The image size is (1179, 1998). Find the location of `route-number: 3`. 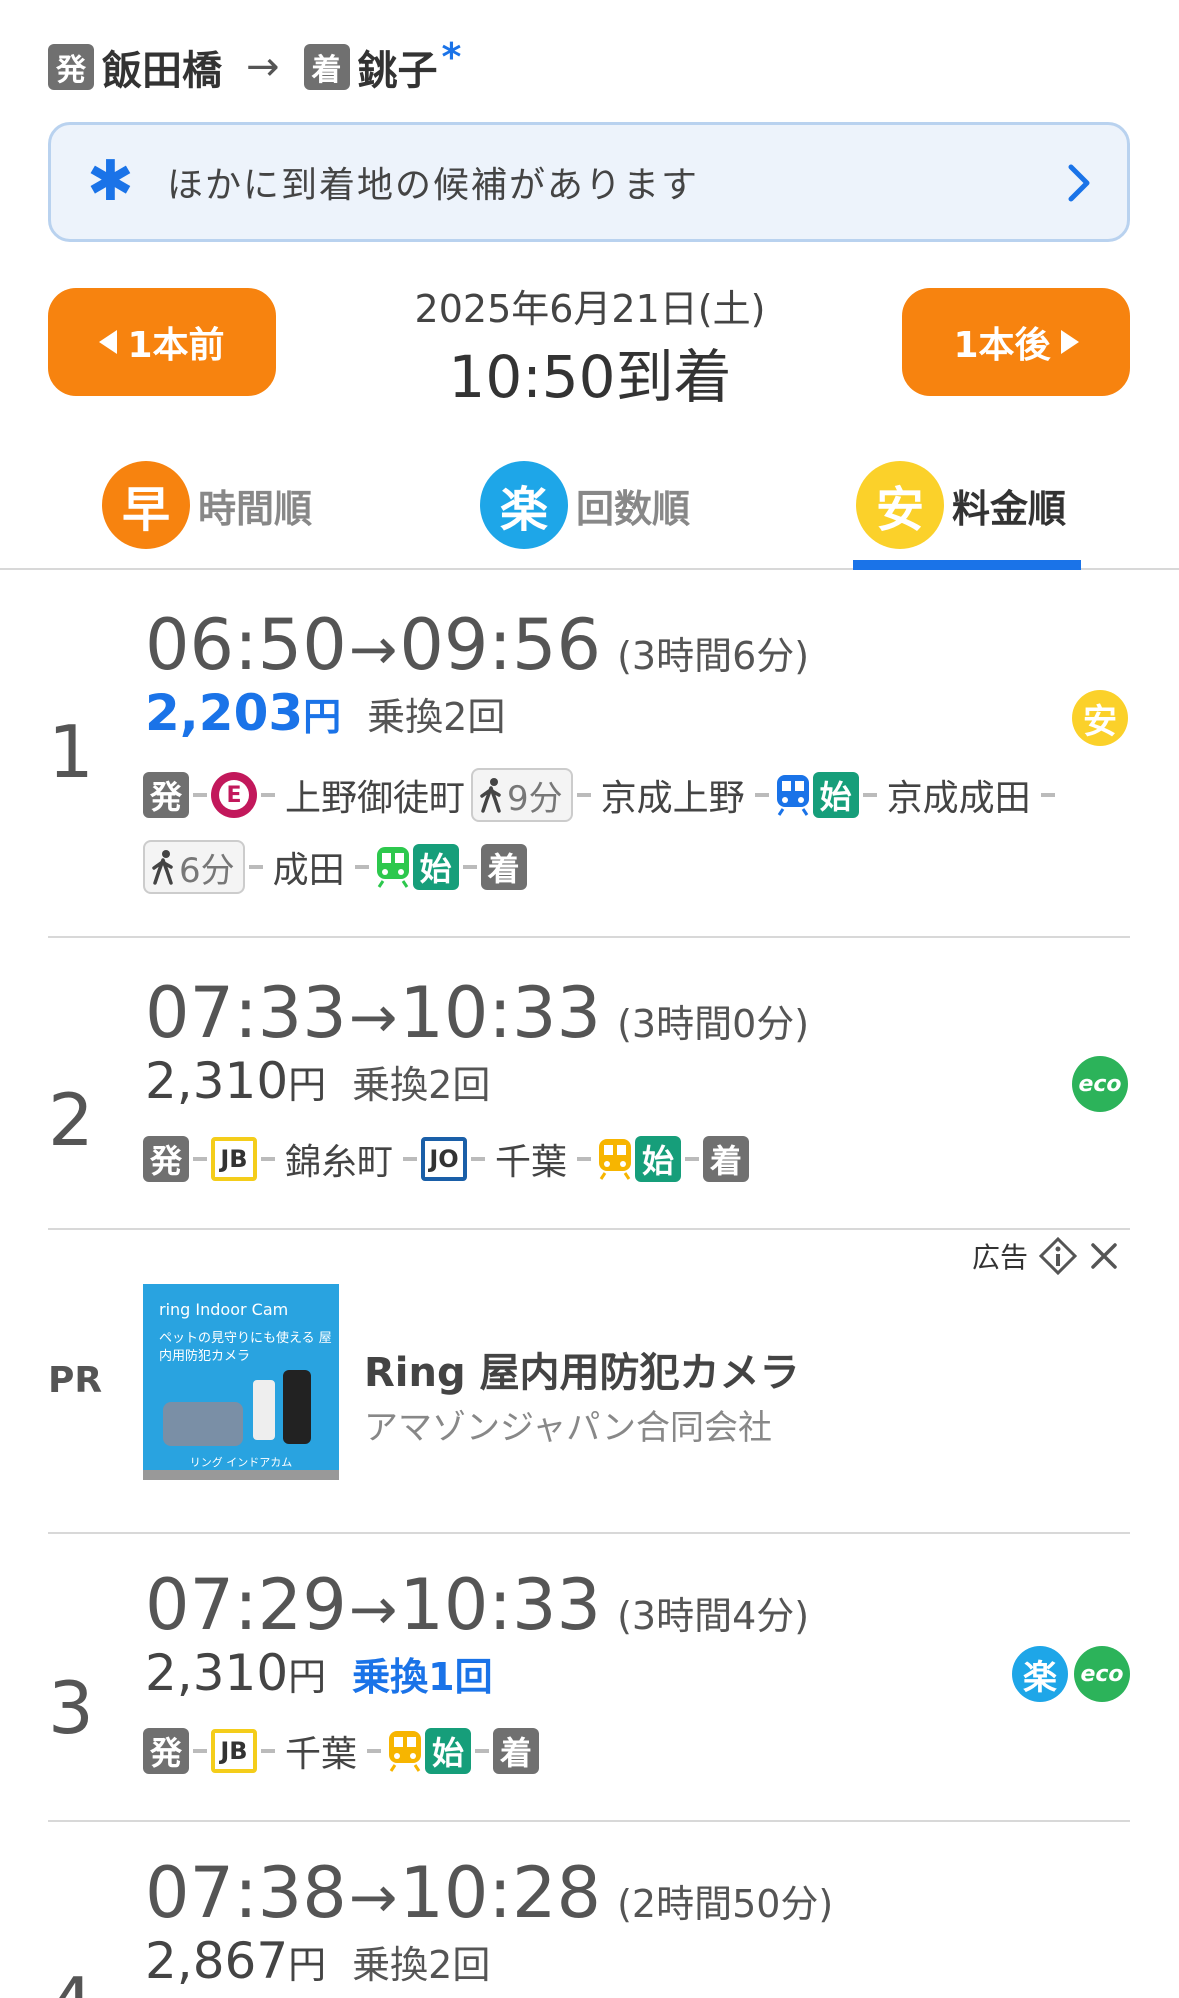

route-number: 3 is located at coordinates (71, 1708).